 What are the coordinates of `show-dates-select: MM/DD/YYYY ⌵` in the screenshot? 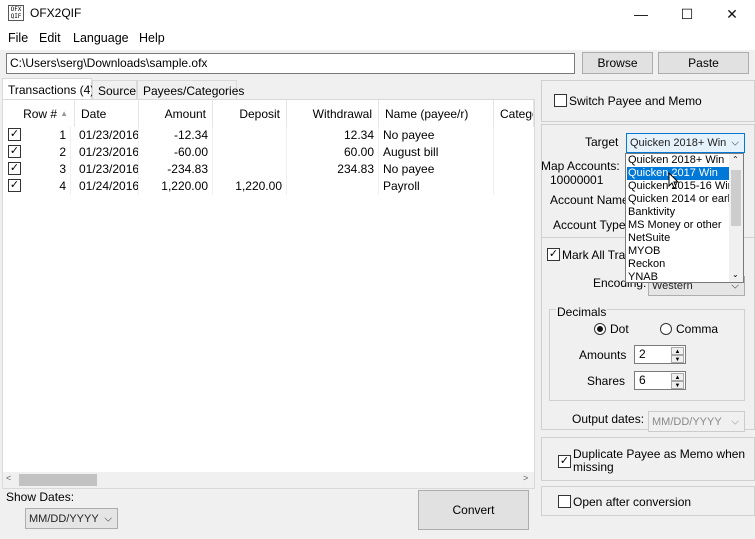 It's located at (71, 518).